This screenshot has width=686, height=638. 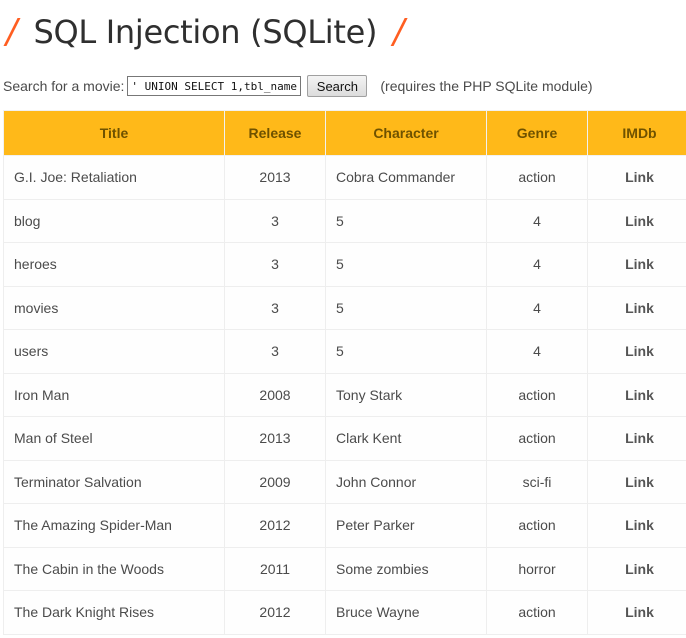 What do you see at coordinates (114, 438) in the screenshot?
I see `title-cell: Man of Steel` at bounding box center [114, 438].